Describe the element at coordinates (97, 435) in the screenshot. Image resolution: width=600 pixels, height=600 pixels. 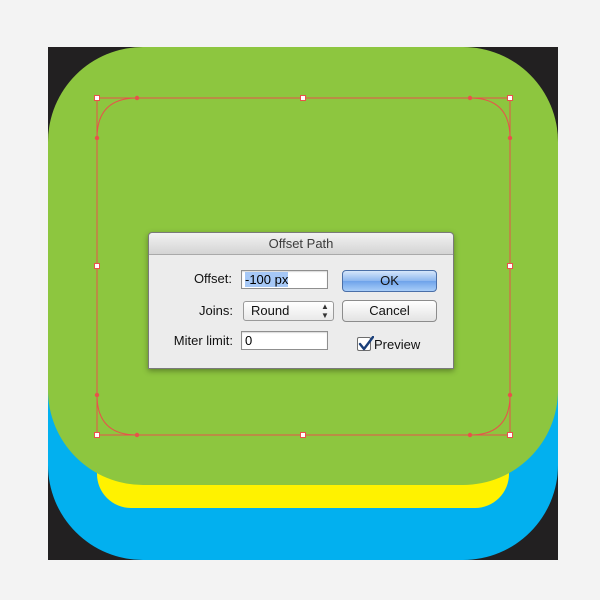
I see `bbox-handle-bottom-left` at that location.